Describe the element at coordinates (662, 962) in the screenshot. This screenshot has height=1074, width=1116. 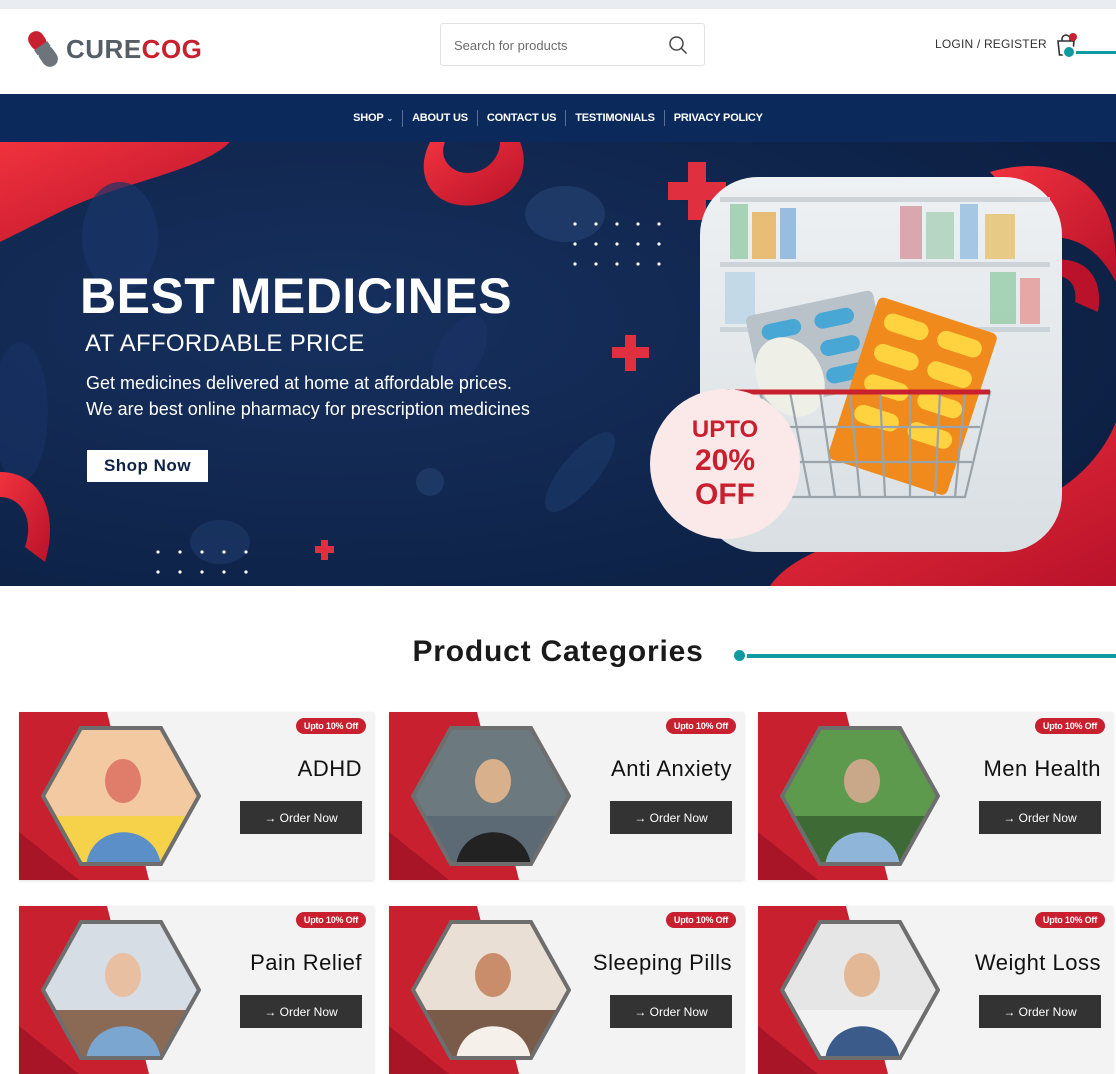
I see `category-name: Sleeping Pills` at that location.